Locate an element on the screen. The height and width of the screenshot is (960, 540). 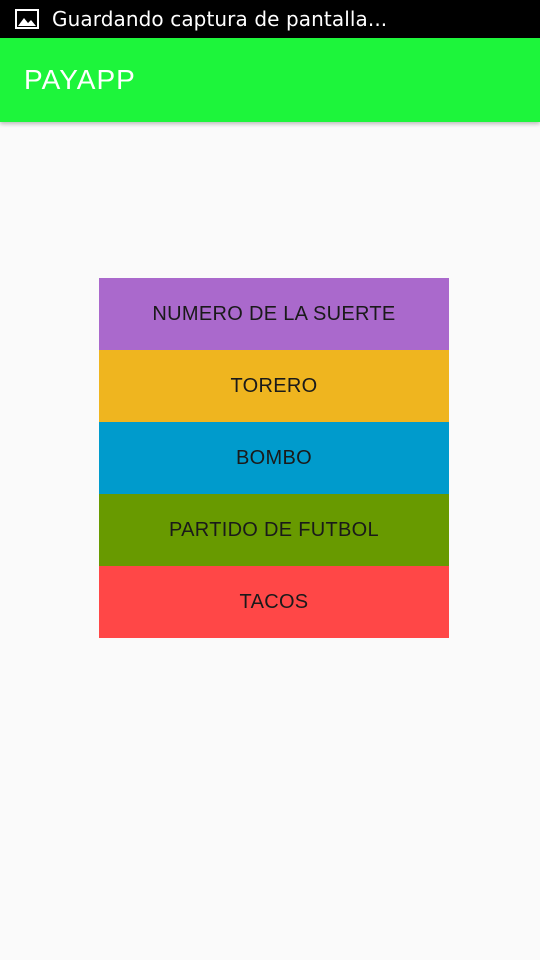
button-label: TORERO is located at coordinates (274, 385).